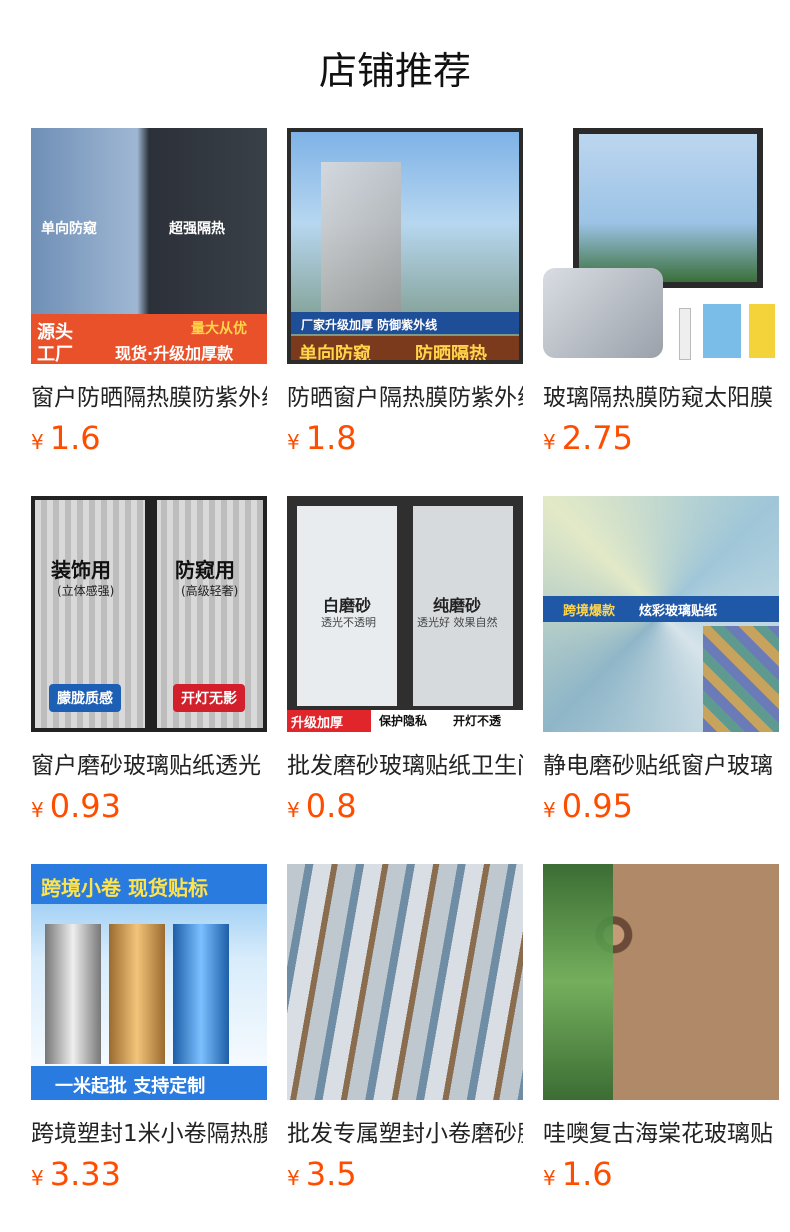  Describe the element at coordinates (589, 611) in the screenshot. I see `caption-text: 跨境爆款` at that location.